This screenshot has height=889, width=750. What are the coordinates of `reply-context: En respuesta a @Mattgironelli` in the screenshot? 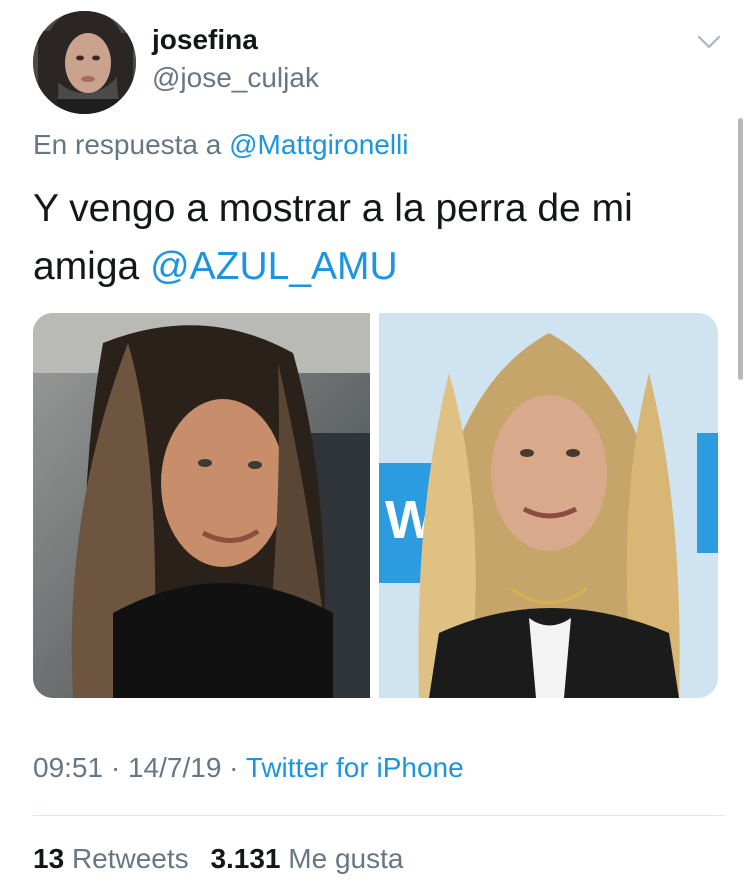 It's located at (221, 145).